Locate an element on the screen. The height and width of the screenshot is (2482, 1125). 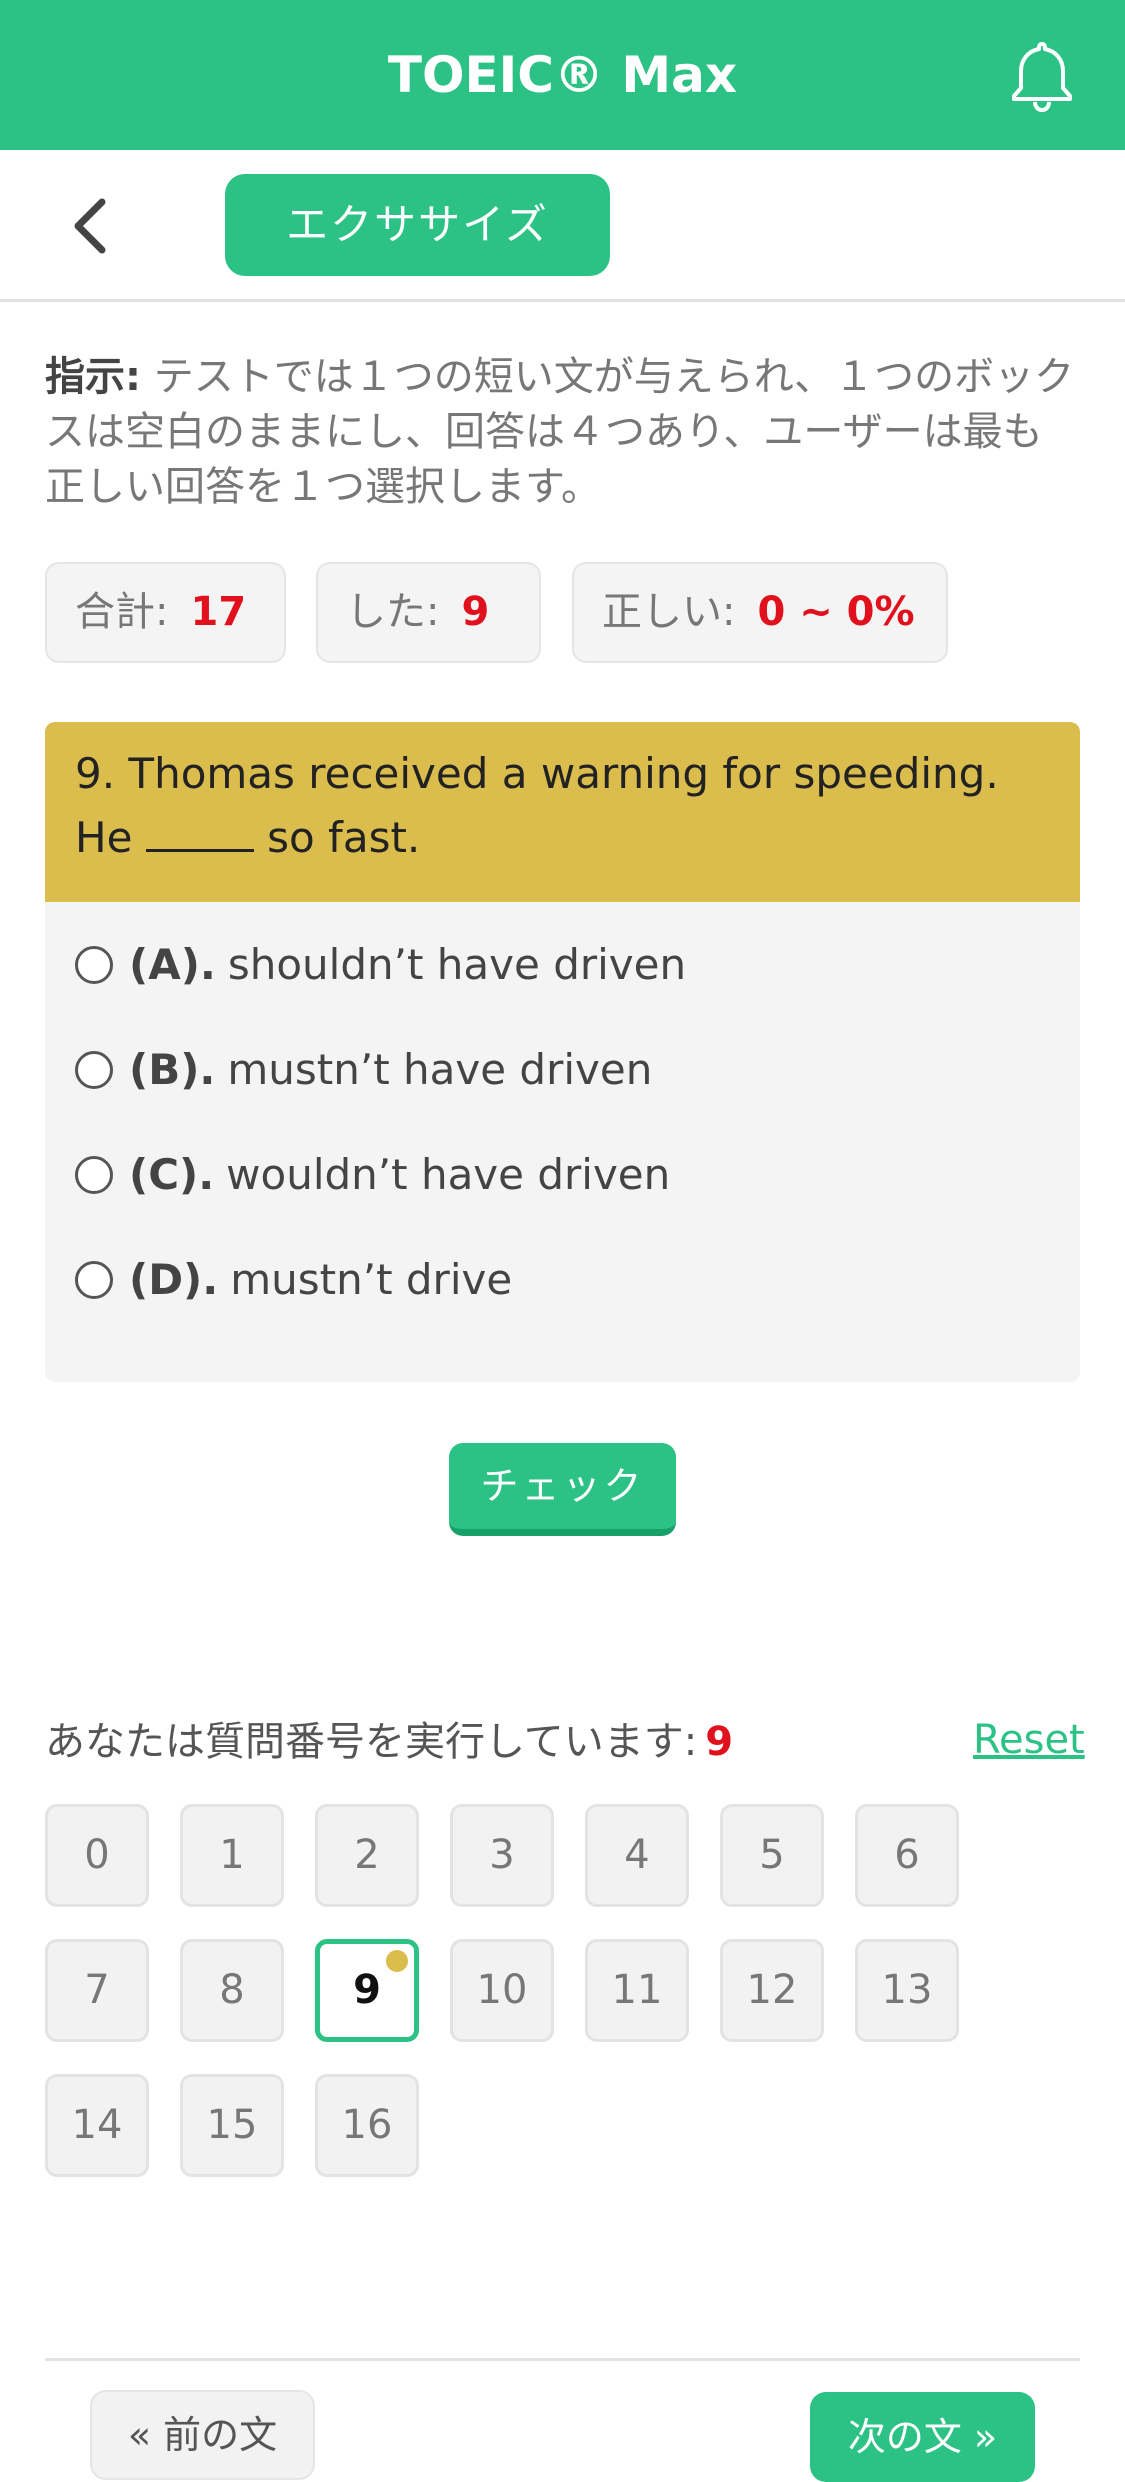
exercise-button: エクササイズ is located at coordinates (417, 225).